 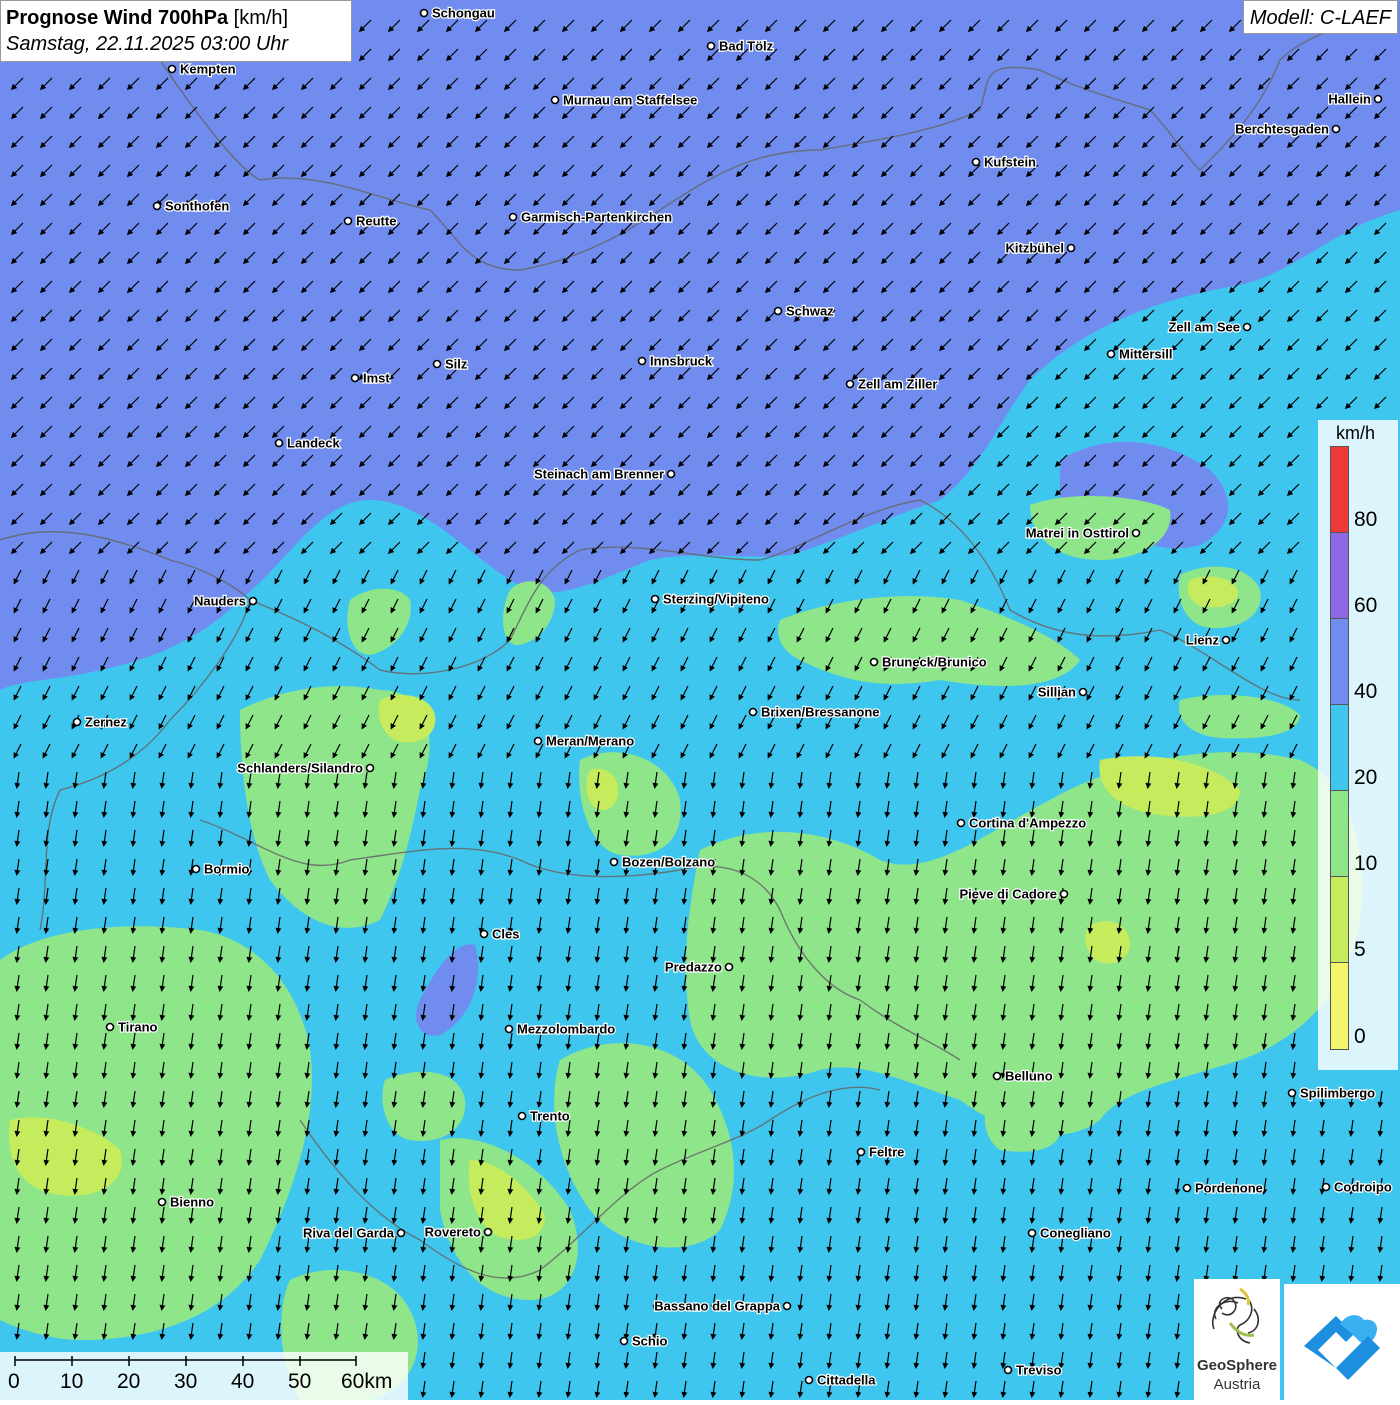 I want to click on city-label: Tirano, so click(x=138, y=1027).